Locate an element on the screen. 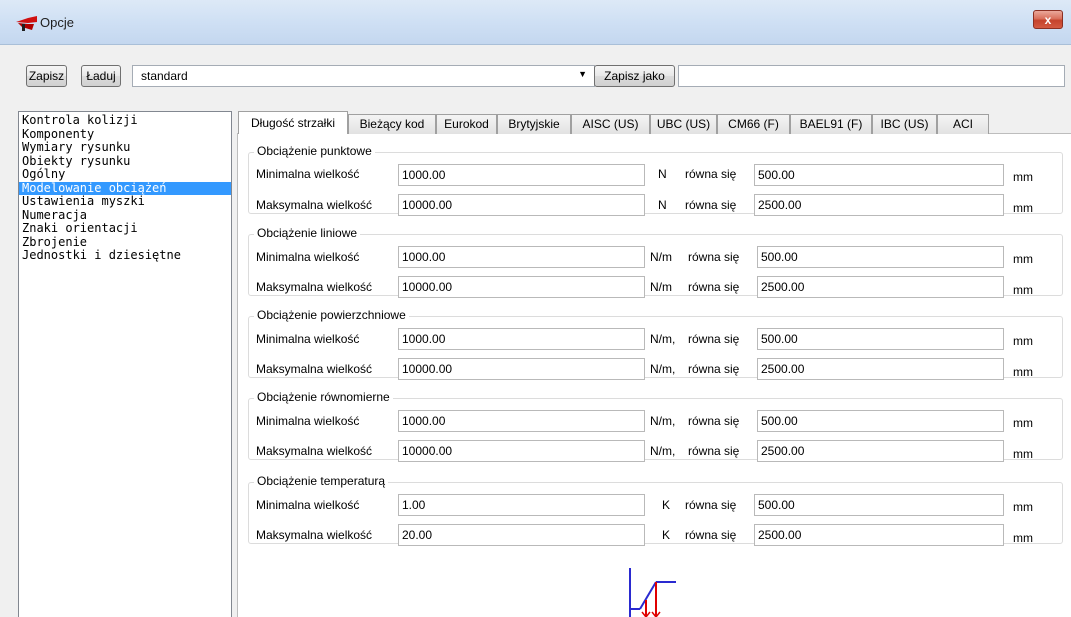 The width and height of the screenshot is (1071, 617). category-item-drawing-objects: Obiekty rysunku is located at coordinates (125, 161).